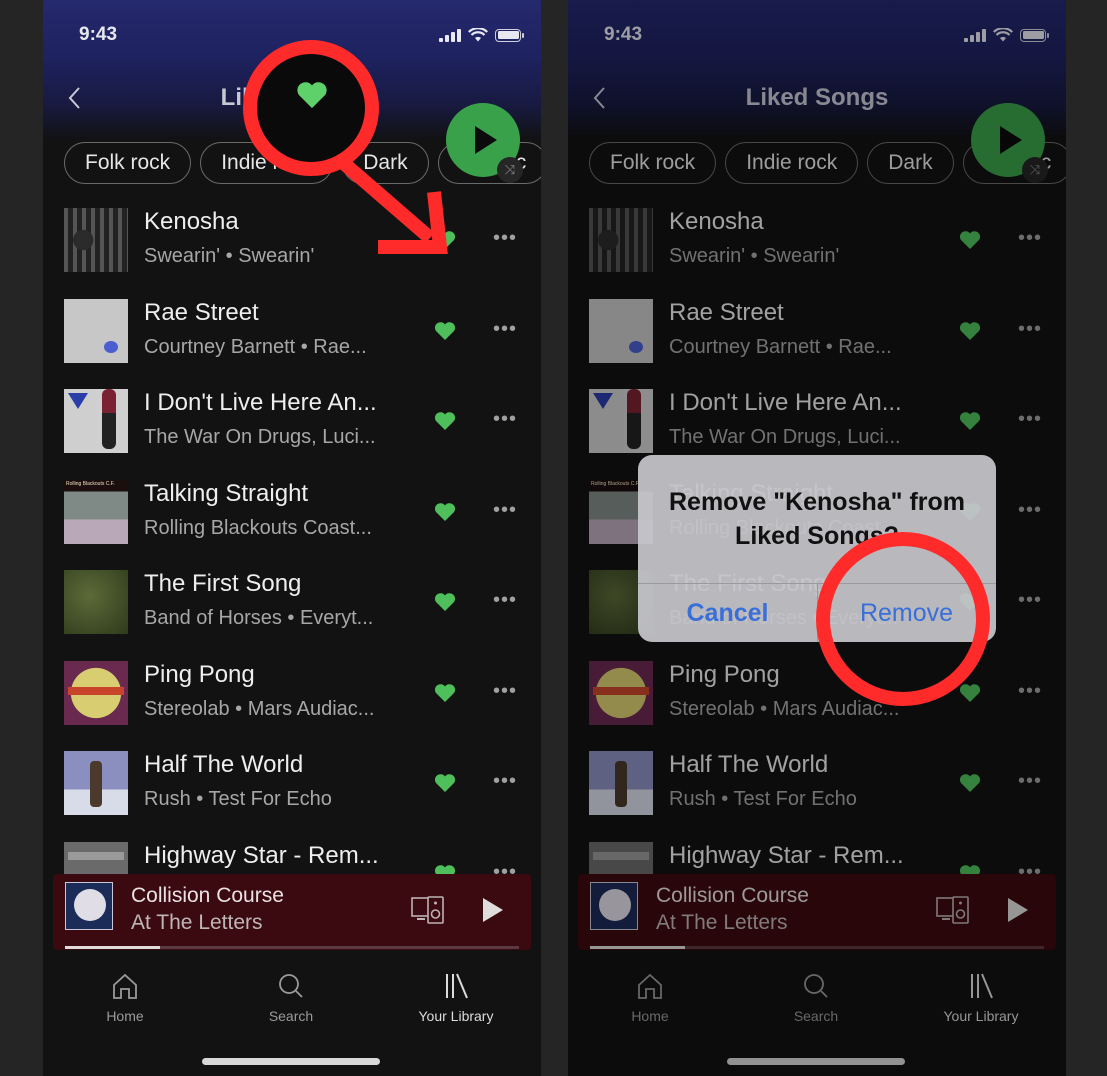 The height and width of the screenshot is (1076, 1107). Describe the element at coordinates (238, 799) in the screenshot. I see `track-subtitle: Rush • Test For Echo` at that location.